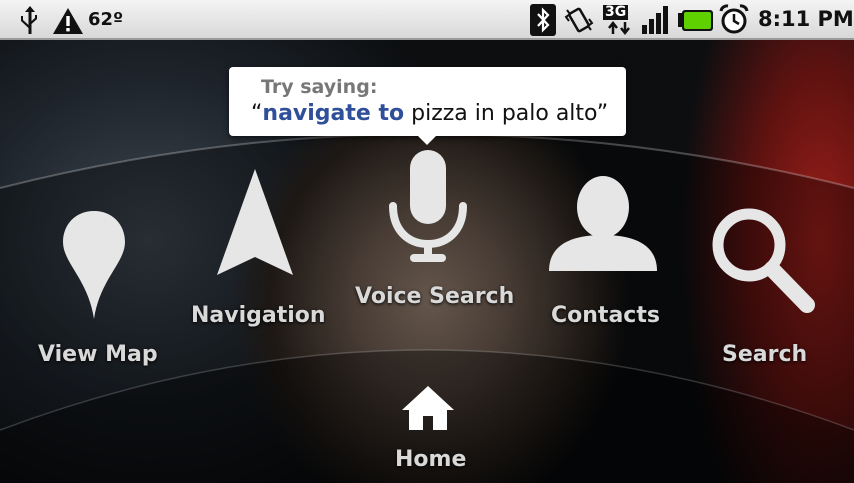 The height and width of the screenshot is (483, 854). Describe the element at coordinates (94, 265) in the screenshot. I see `map-pin-icon` at that location.